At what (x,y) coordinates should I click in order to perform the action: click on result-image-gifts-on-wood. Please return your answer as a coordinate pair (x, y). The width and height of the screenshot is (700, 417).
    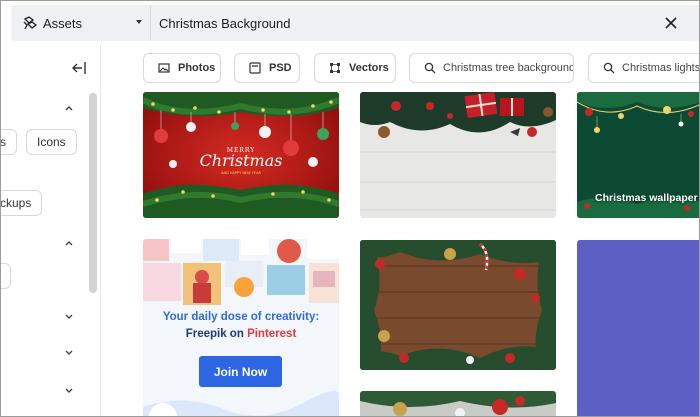
    Looking at the image, I should click on (458, 155).